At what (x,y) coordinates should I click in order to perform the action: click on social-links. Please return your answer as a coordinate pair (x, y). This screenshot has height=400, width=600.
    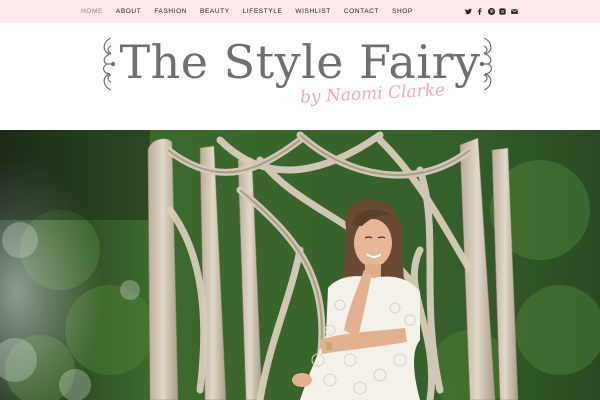
    Looking at the image, I should click on (490, 11).